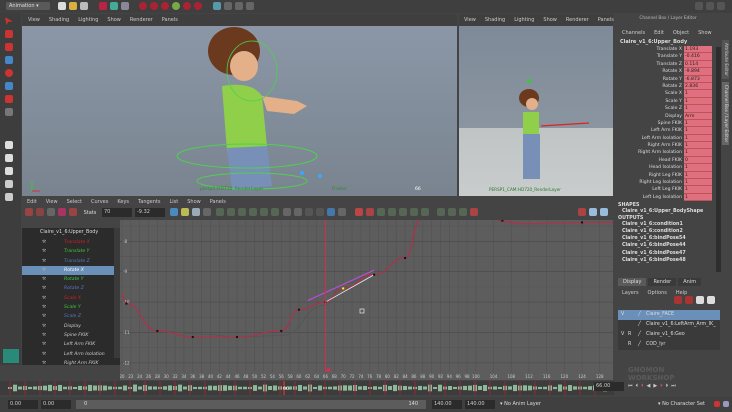 This screenshot has height=412, width=732. I want to click on auto-tangent-icon, so click(441, 212).